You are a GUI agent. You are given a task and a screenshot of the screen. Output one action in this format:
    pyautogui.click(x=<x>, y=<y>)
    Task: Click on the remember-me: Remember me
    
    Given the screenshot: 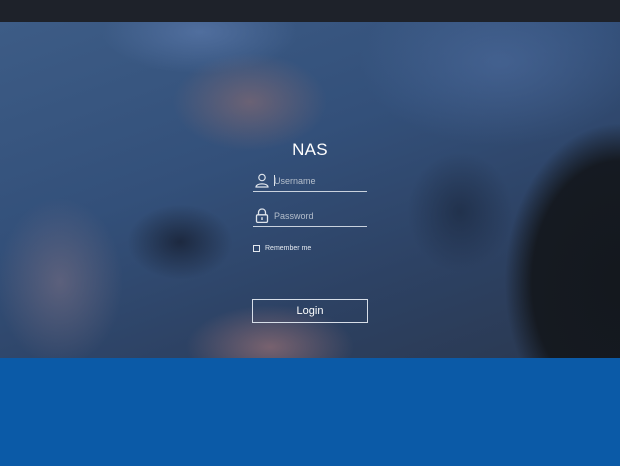 What is the action you would take?
    pyautogui.click(x=282, y=248)
    